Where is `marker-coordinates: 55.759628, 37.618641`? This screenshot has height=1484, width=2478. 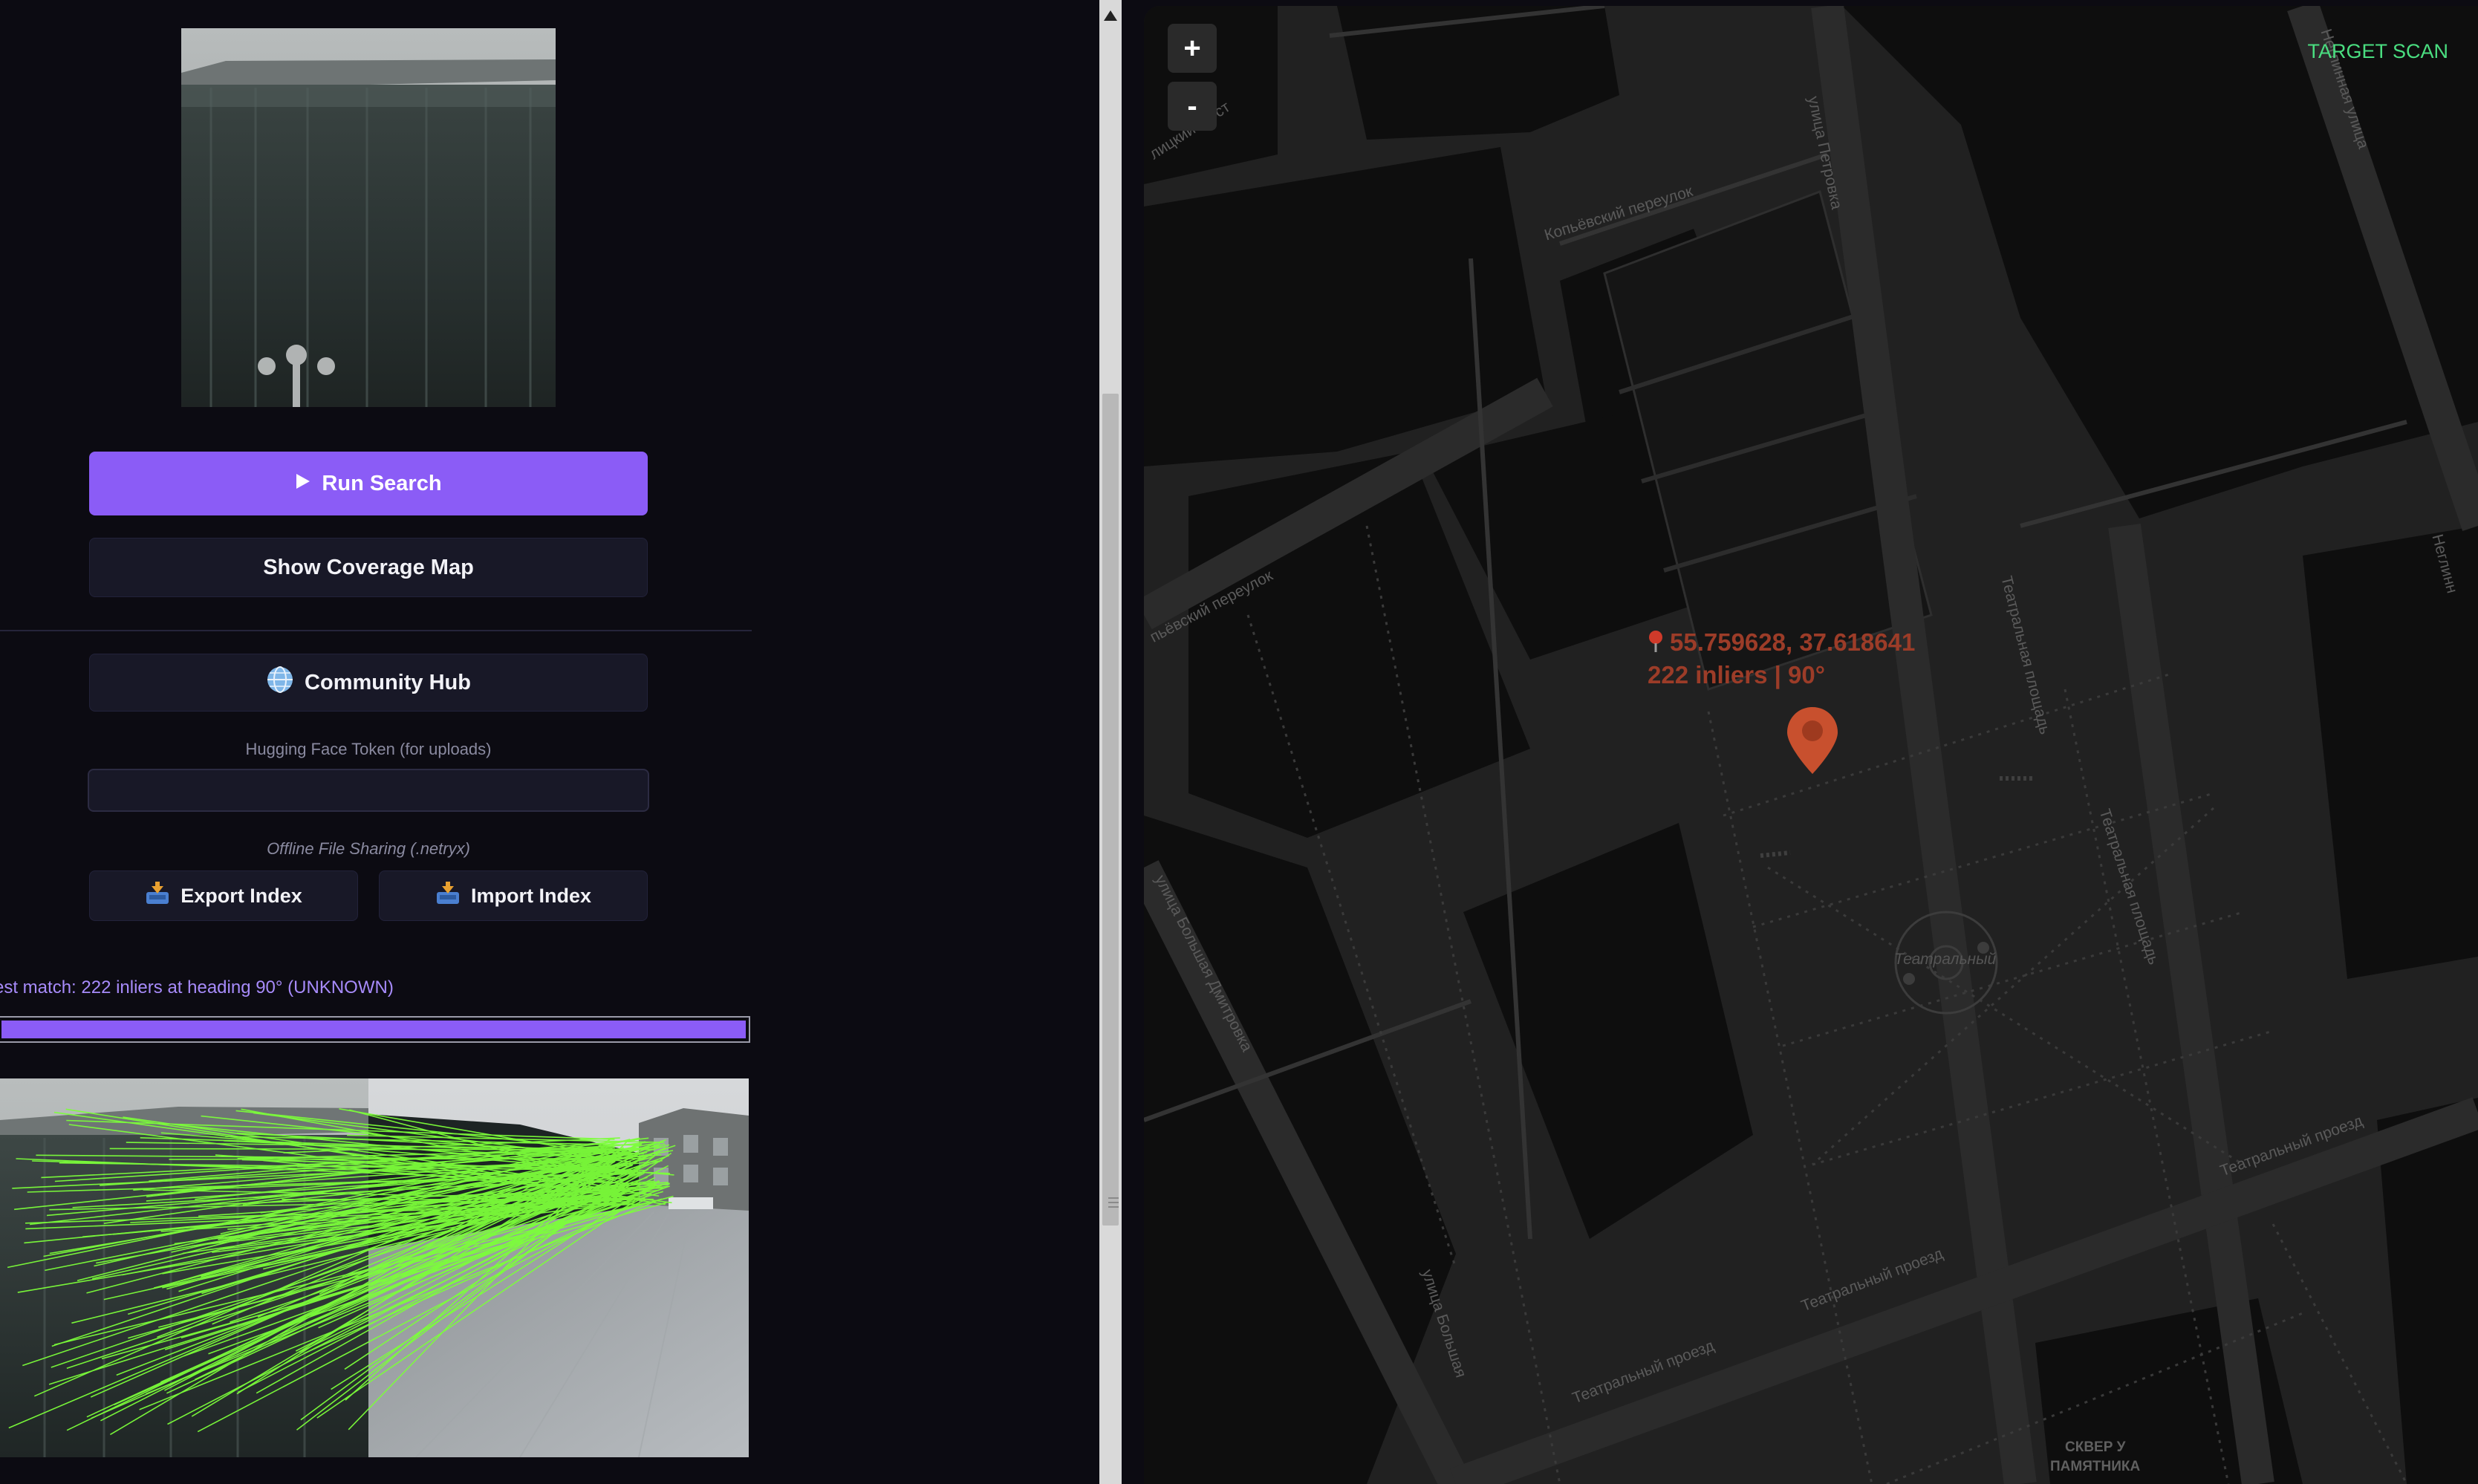
marker-coordinates: 55.759628, 37.618641 is located at coordinates (1793, 642).